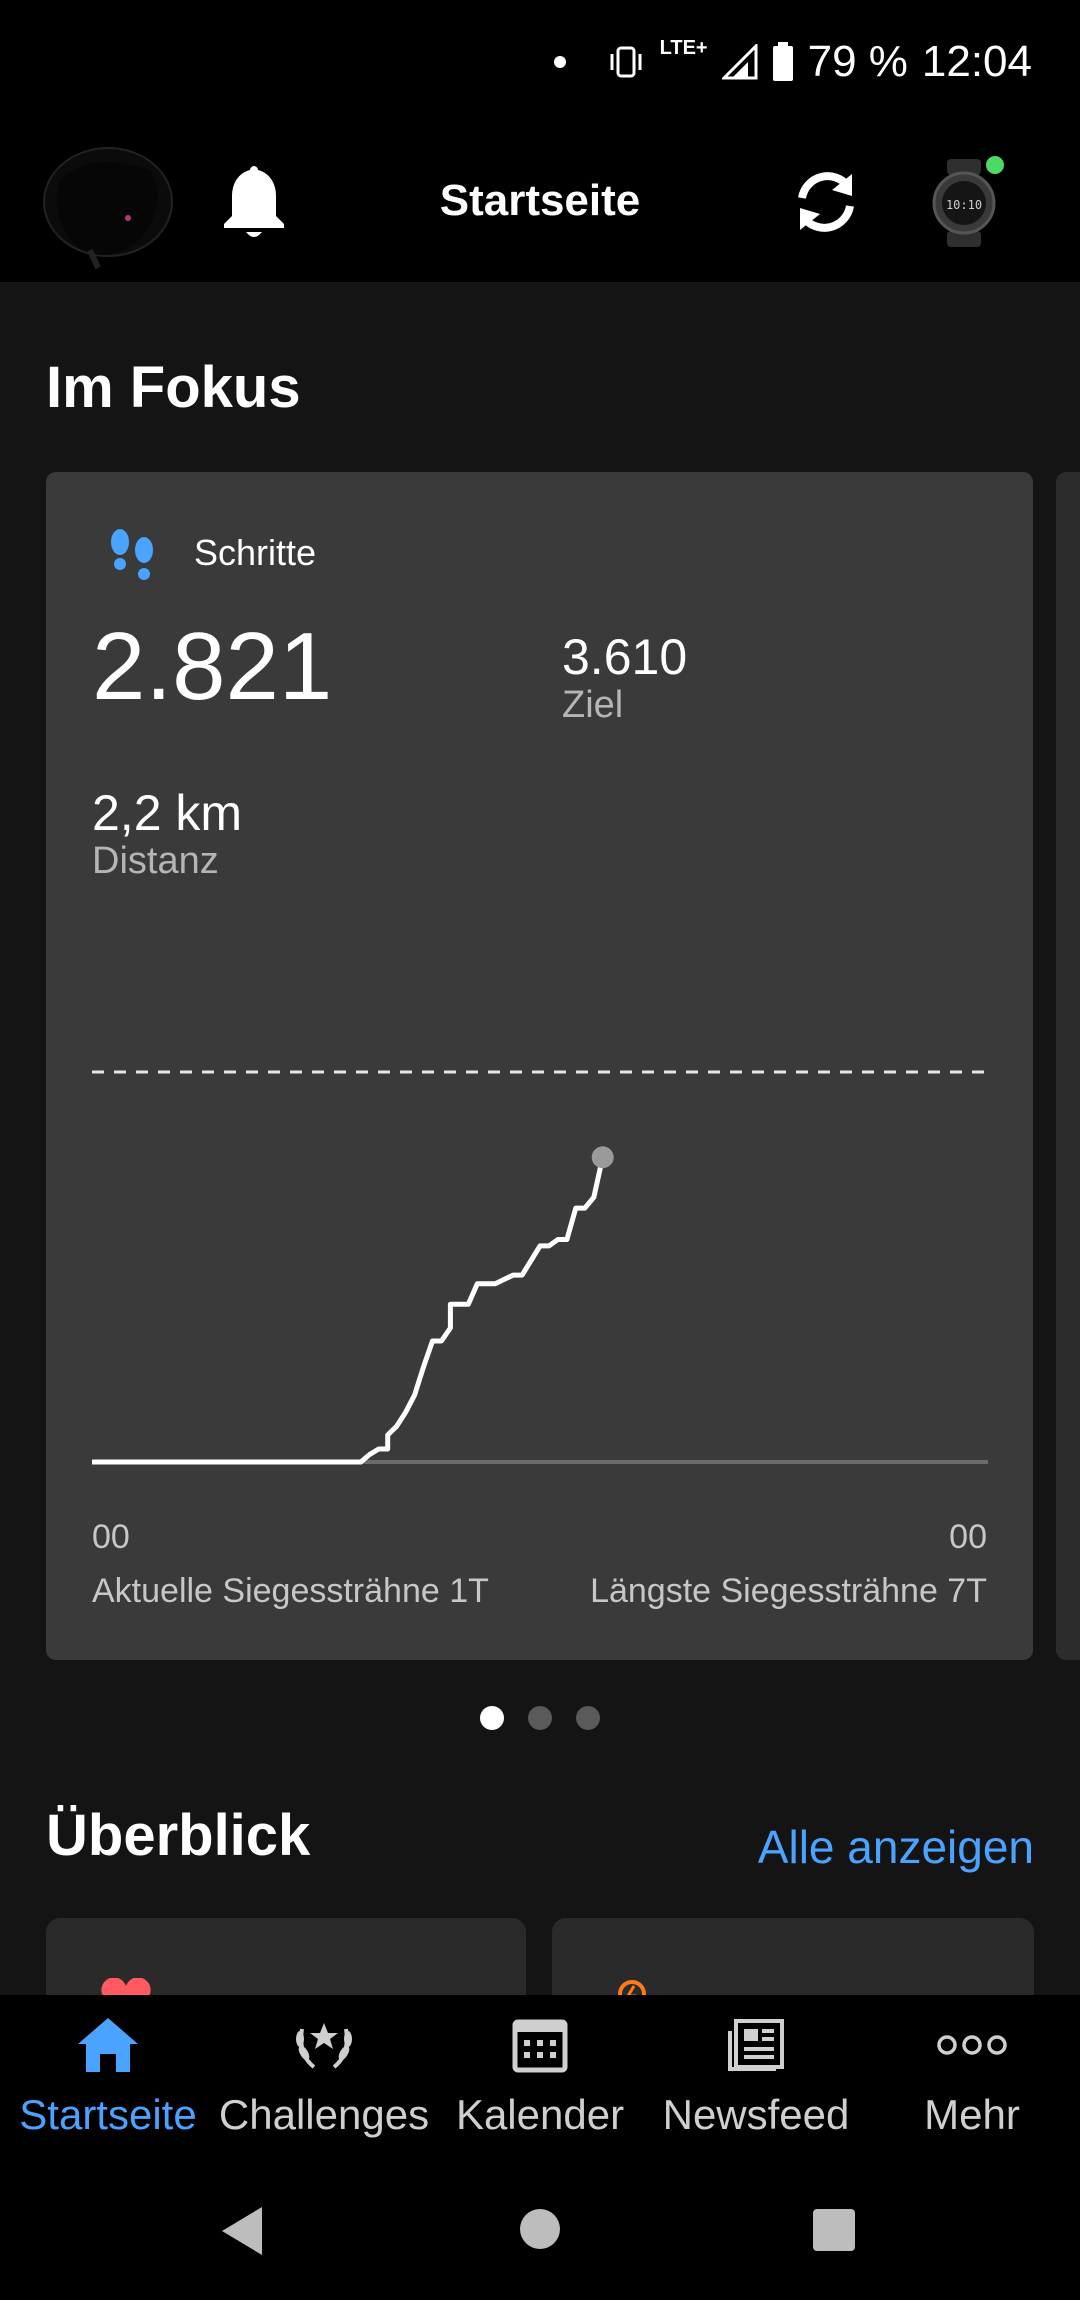 This screenshot has height=2300, width=1080. I want to click on more-icon, so click(972, 2045).